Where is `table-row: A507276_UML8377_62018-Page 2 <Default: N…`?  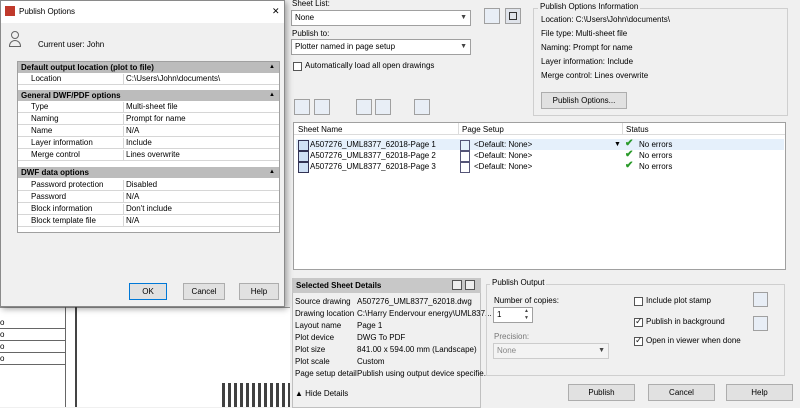 table-row: A507276_UML8377_62018-Page 2 <Default: N… is located at coordinates (540, 155).